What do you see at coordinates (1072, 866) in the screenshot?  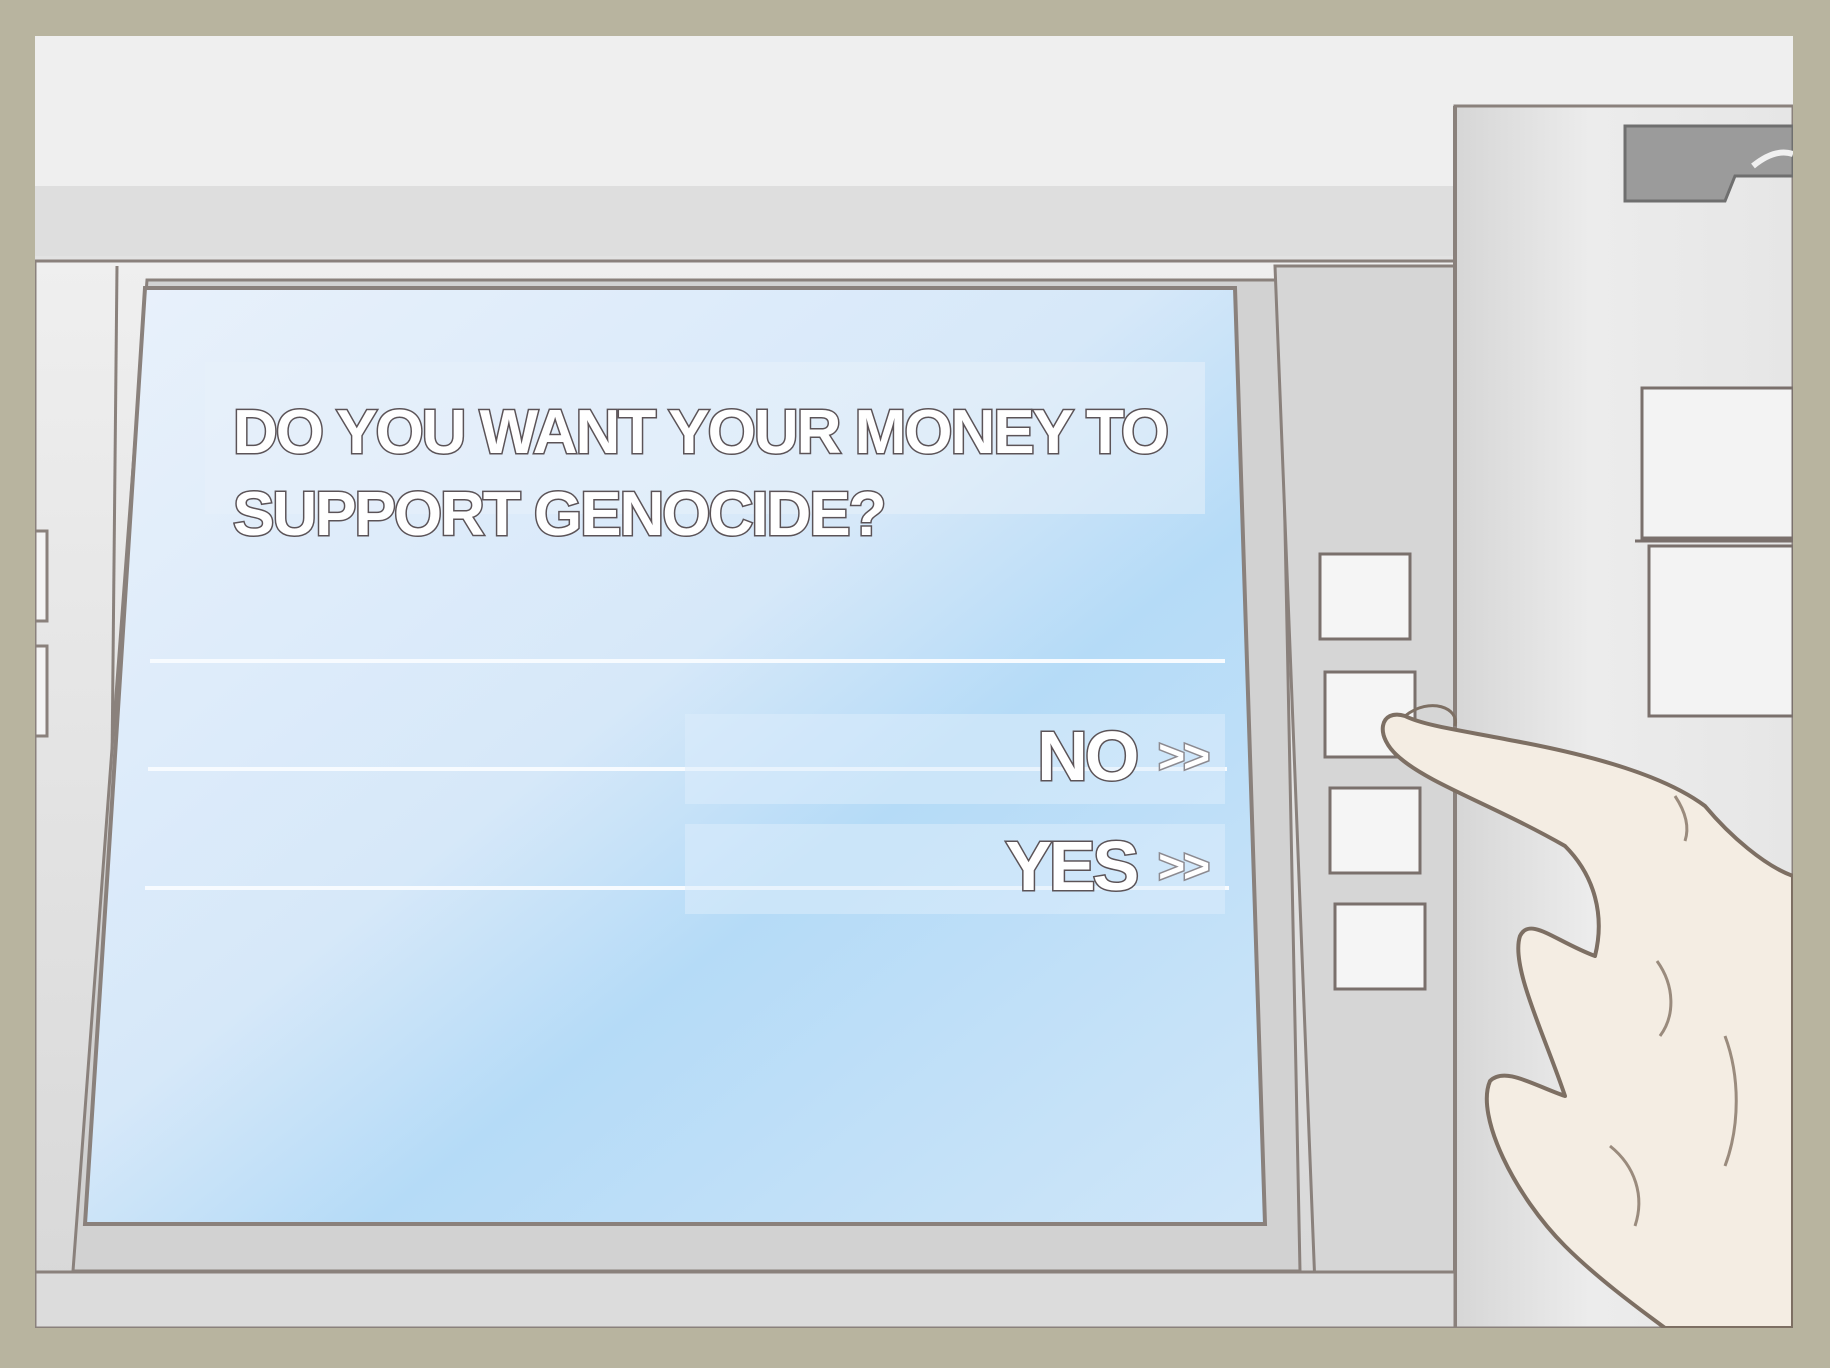 I see `option-yes-label: YES` at bounding box center [1072, 866].